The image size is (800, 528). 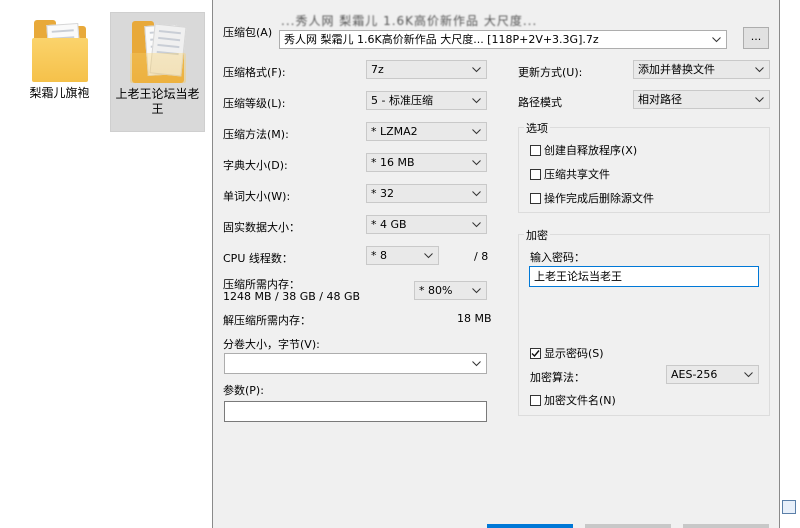 What do you see at coordinates (271, 344) in the screenshot?
I see `volume-label: 分卷大小，字节(V):` at bounding box center [271, 344].